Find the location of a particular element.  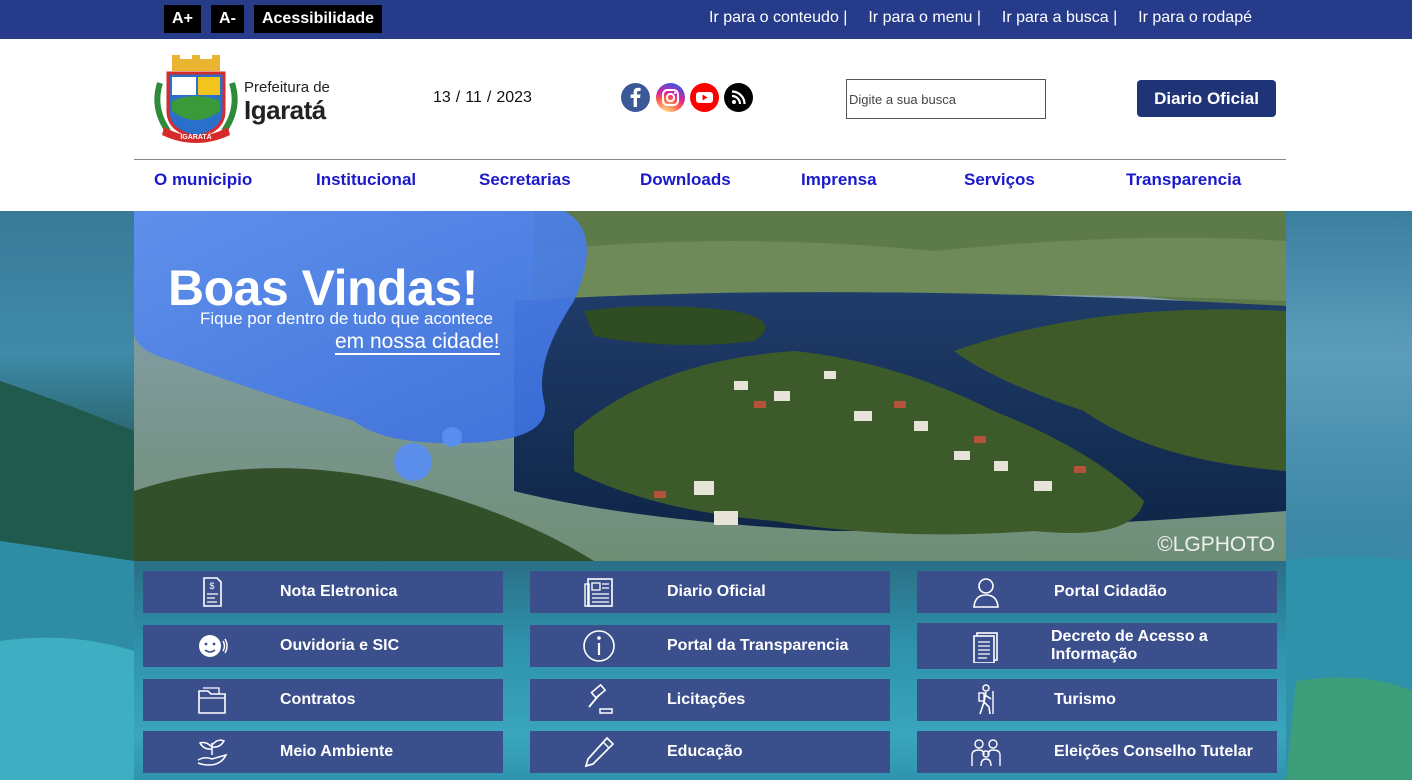

info-icon is located at coordinates (599, 646).